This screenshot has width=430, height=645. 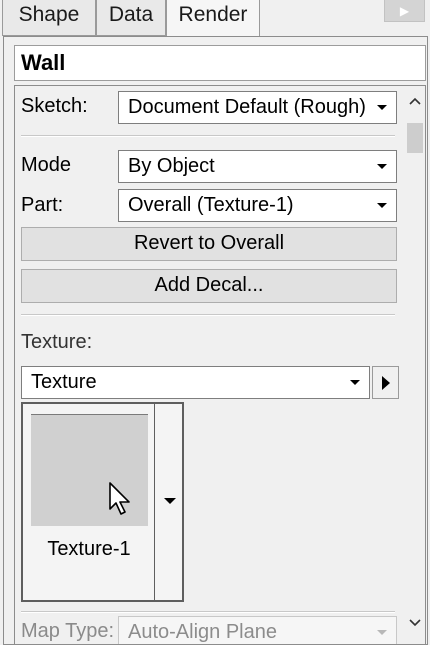 I want to click on tab-render: Render, so click(x=213, y=19).